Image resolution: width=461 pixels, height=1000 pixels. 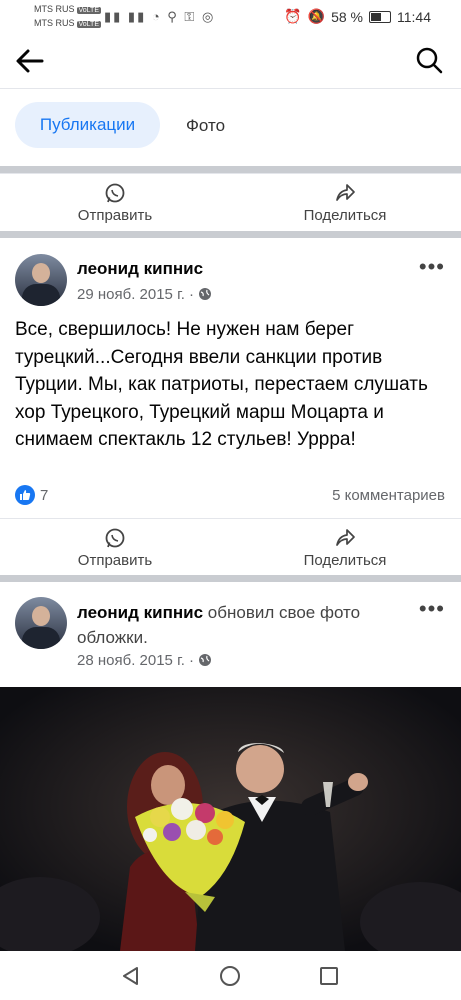 What do you see at coordinates (30, 61) in the screenshot?
I see `back-arrow-icon` at bounding box center [30, 61].